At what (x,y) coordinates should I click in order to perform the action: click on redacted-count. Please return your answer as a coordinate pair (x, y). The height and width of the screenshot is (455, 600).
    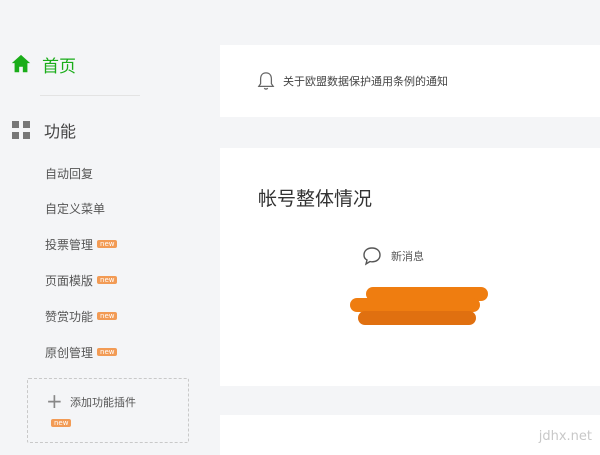
    Looking at the image, I should click on (419, 306).